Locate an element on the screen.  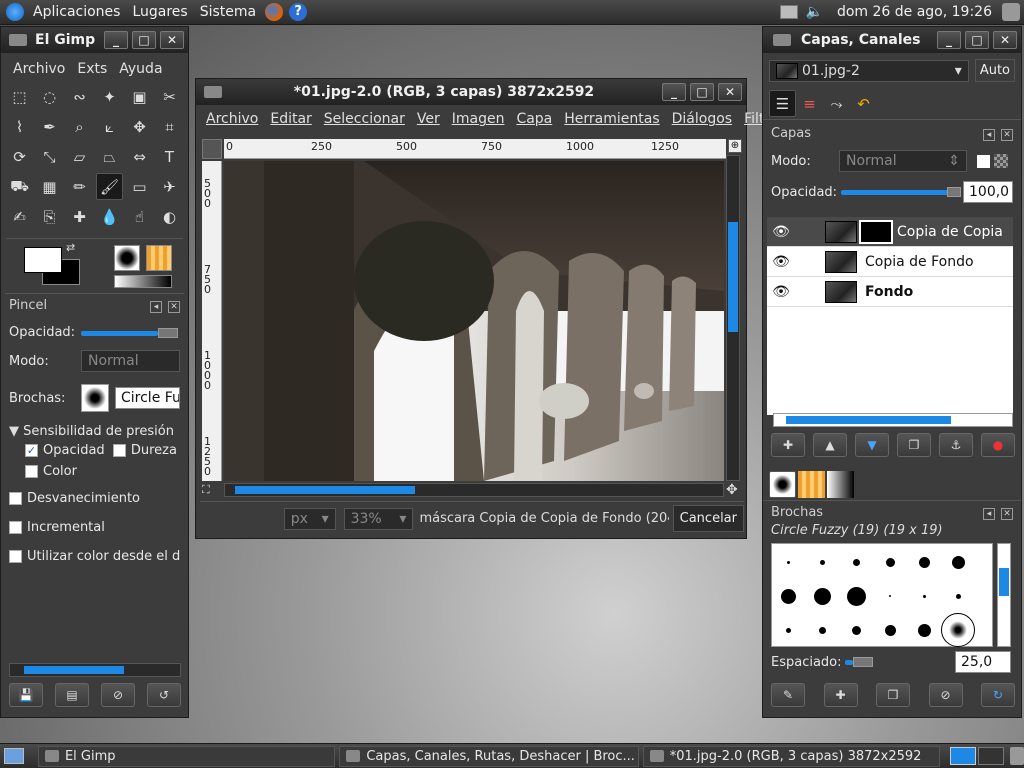
scissors-tool-icon: ✂ is located at coordinates (169, 96).